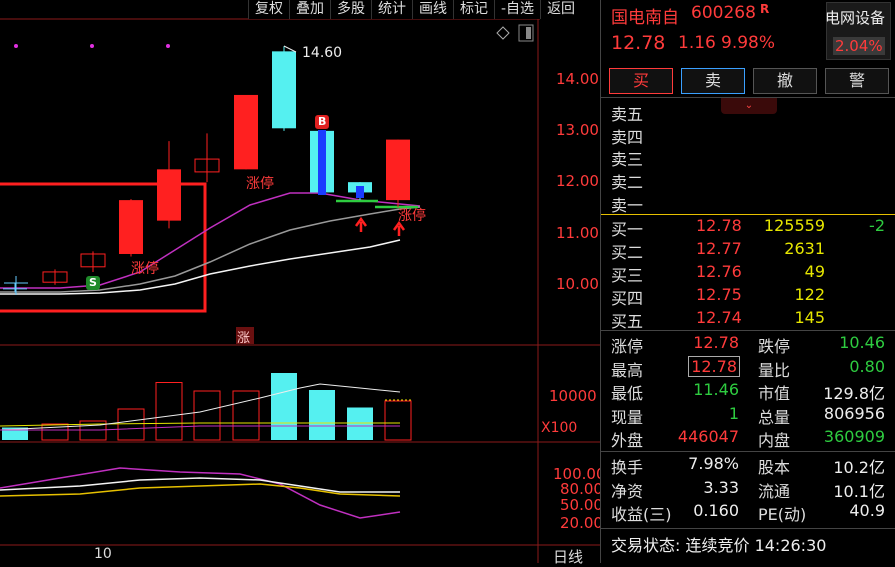  What do you see at coordinates (627, 298) in the screenshot?
I see `bid-label: 买四` at bounding box center [627, 298].